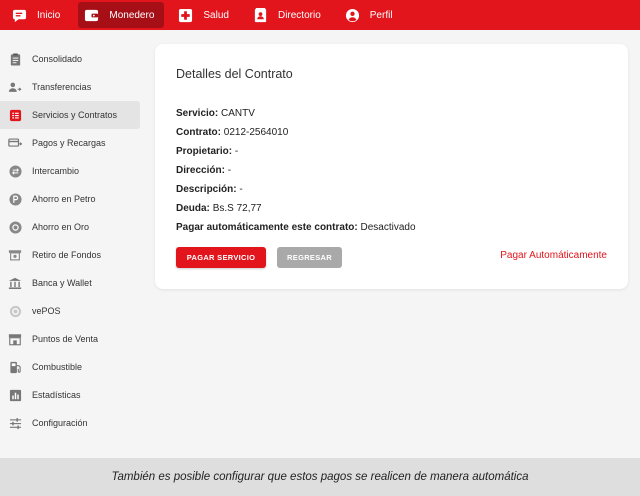 The width and height of the screenshot is (640, 496). Describe the element at coordinates (237, 208) in the screenshot. I see `detail-value: Bs.S 72,77` at that location.